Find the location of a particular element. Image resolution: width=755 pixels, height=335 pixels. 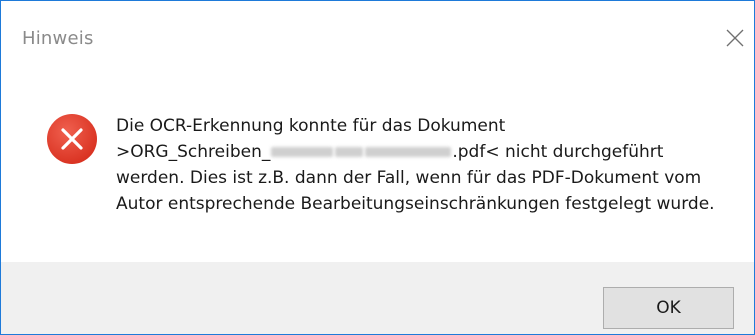

close-icon is located at coordinates (735, 38).